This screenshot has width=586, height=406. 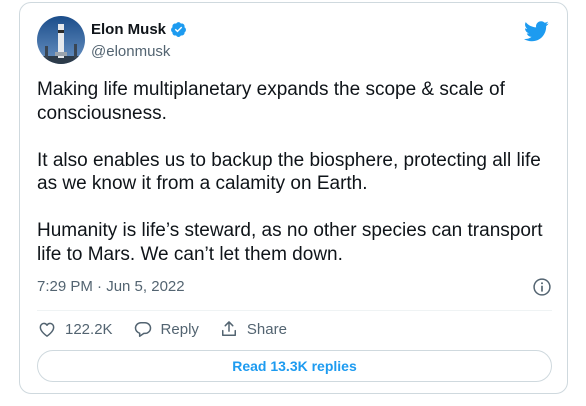 What do you see at coordinates (536, 31) in the screenshot?
I see `twitter-bird-icon` at bounding box center [536, 31].